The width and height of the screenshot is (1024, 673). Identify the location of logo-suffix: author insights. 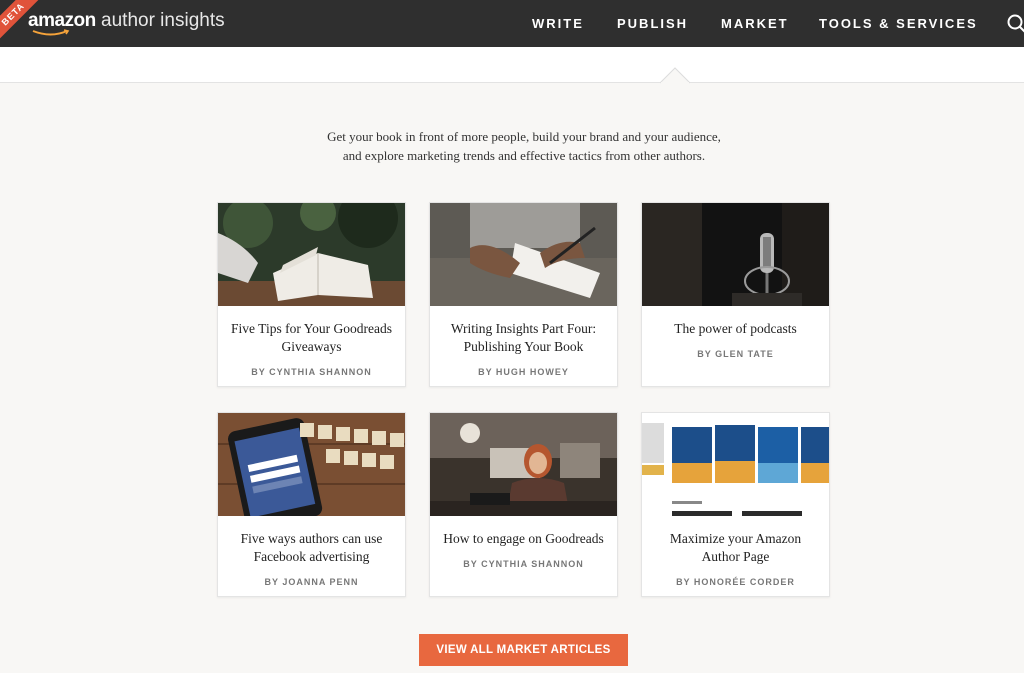
(163, 20).